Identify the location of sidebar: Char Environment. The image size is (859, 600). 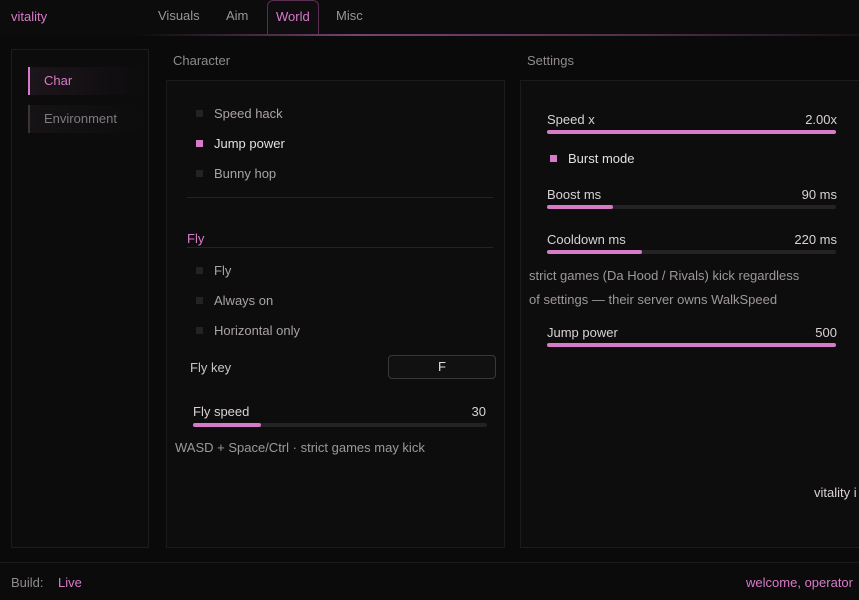
(80, 298).